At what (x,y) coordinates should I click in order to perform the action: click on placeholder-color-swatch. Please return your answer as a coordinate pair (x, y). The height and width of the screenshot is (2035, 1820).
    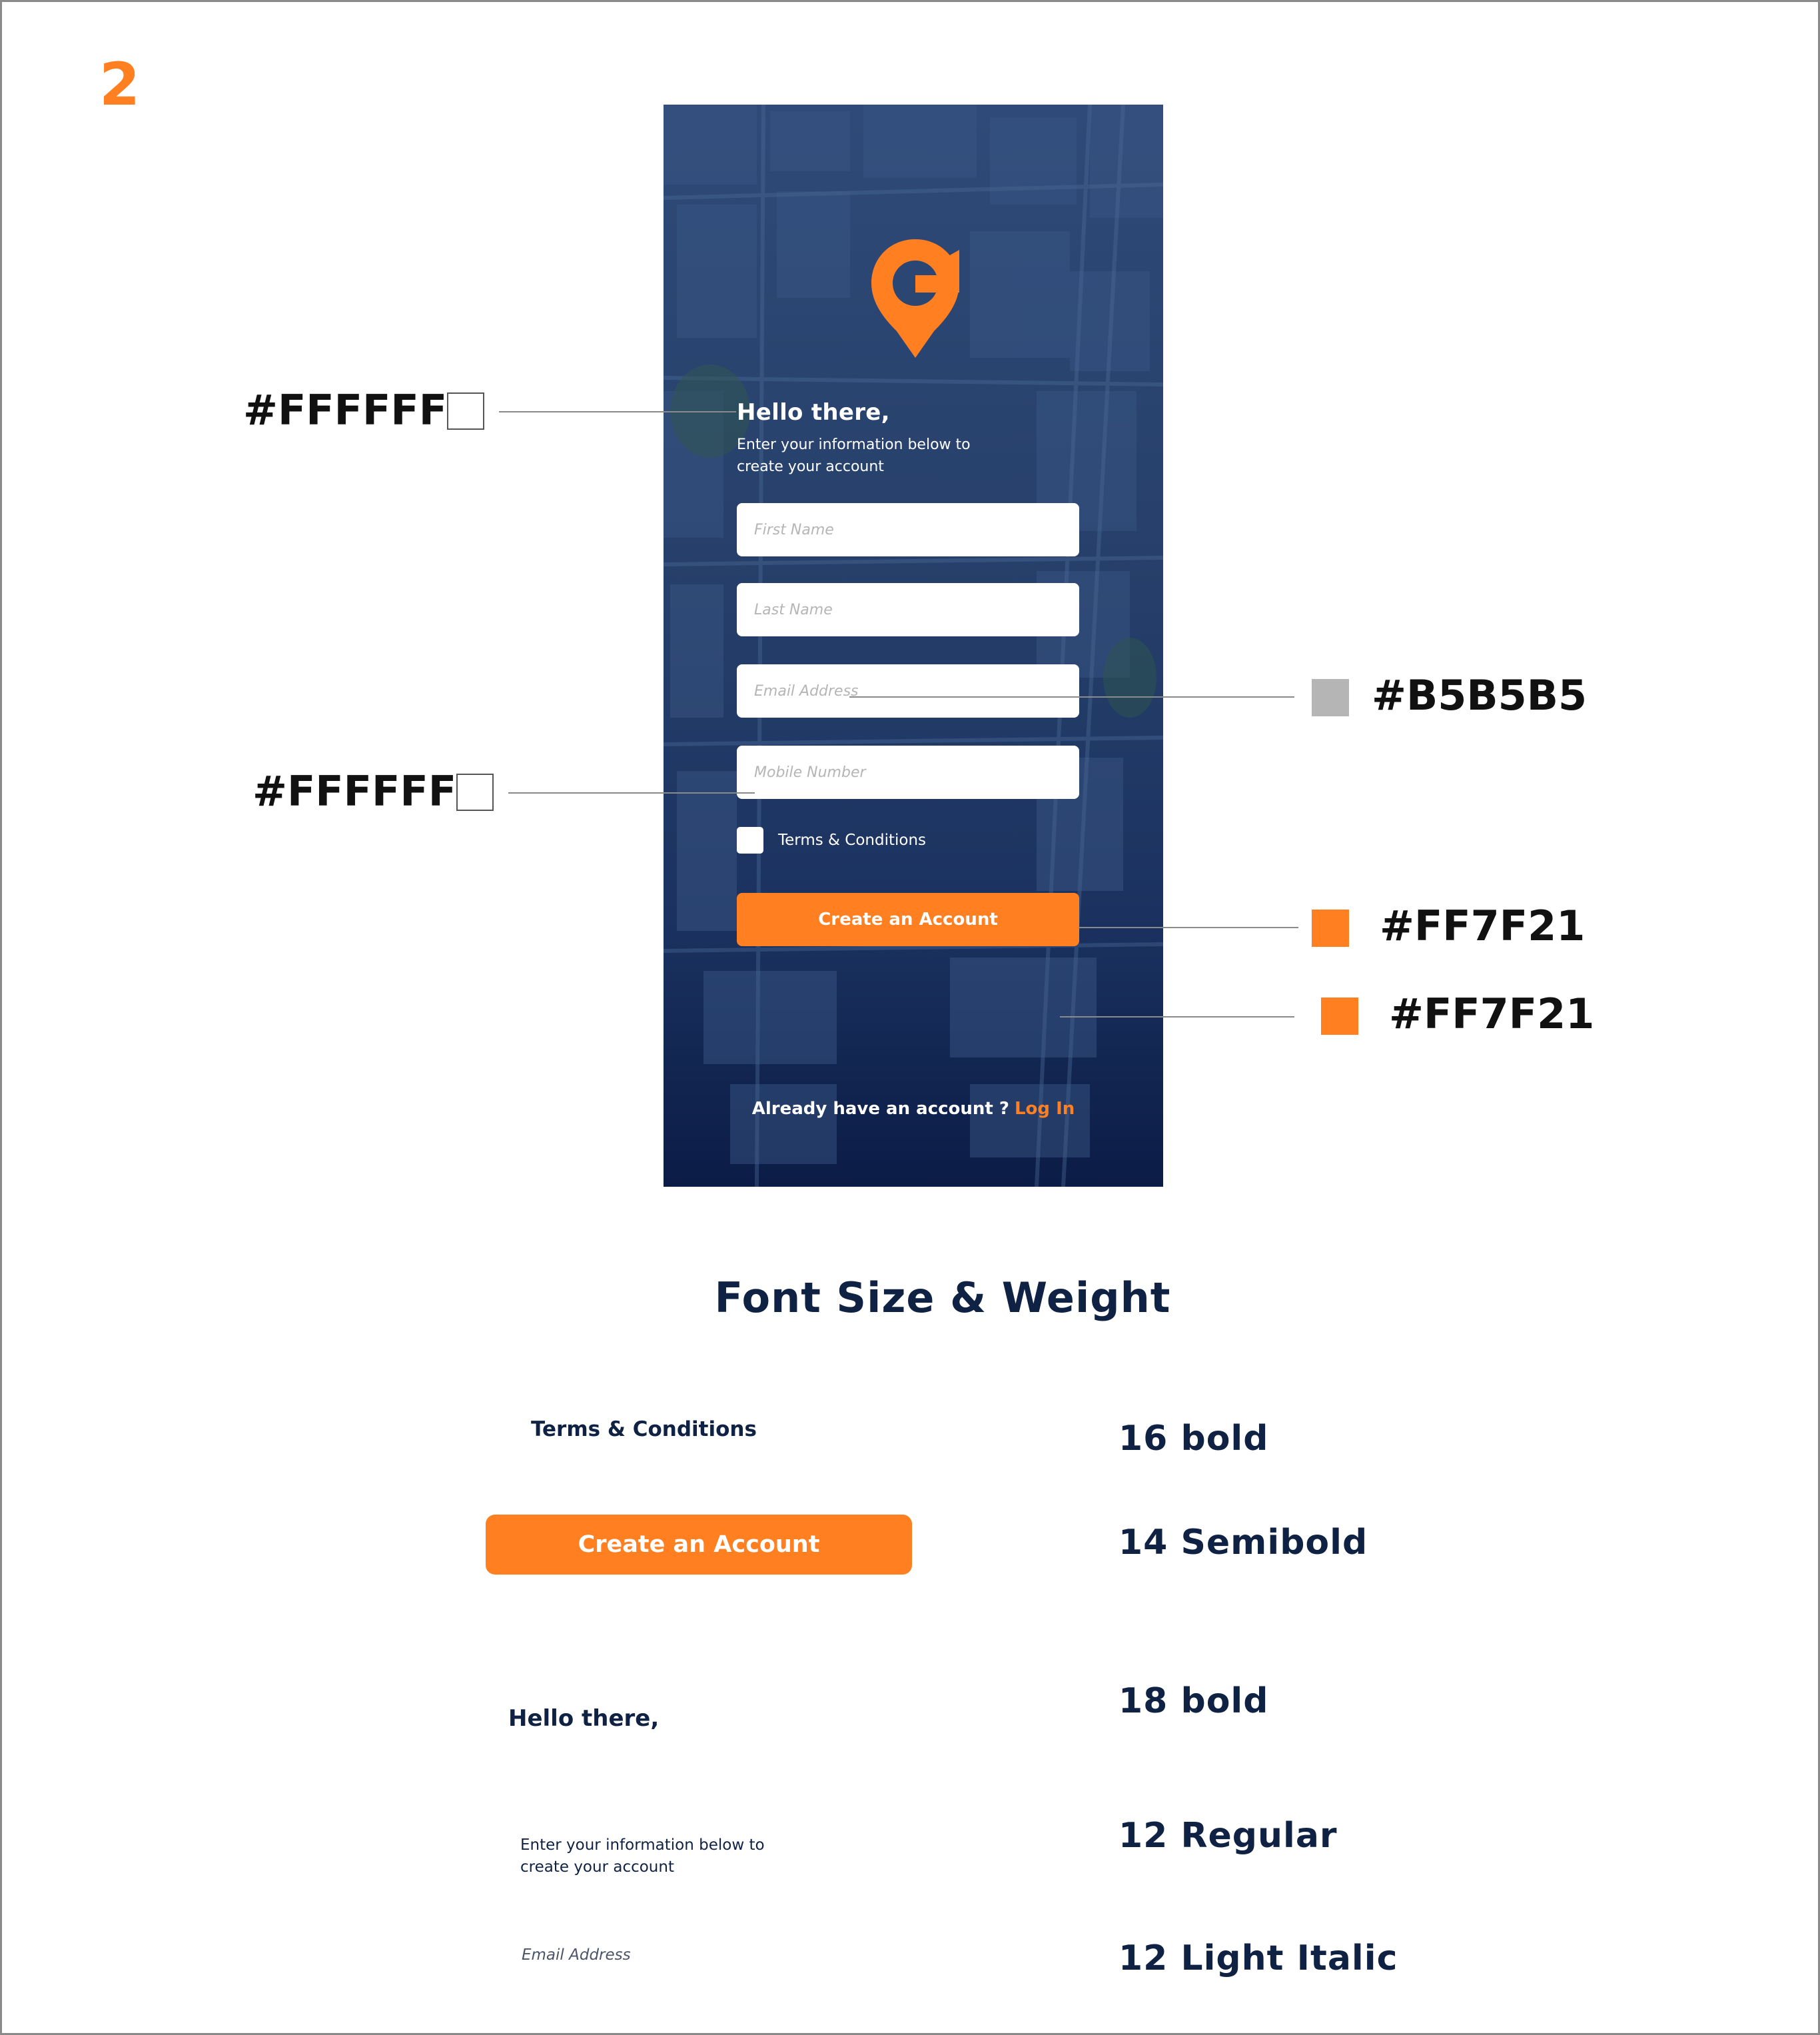
    Looking at the image, I should click on (1330, 697).